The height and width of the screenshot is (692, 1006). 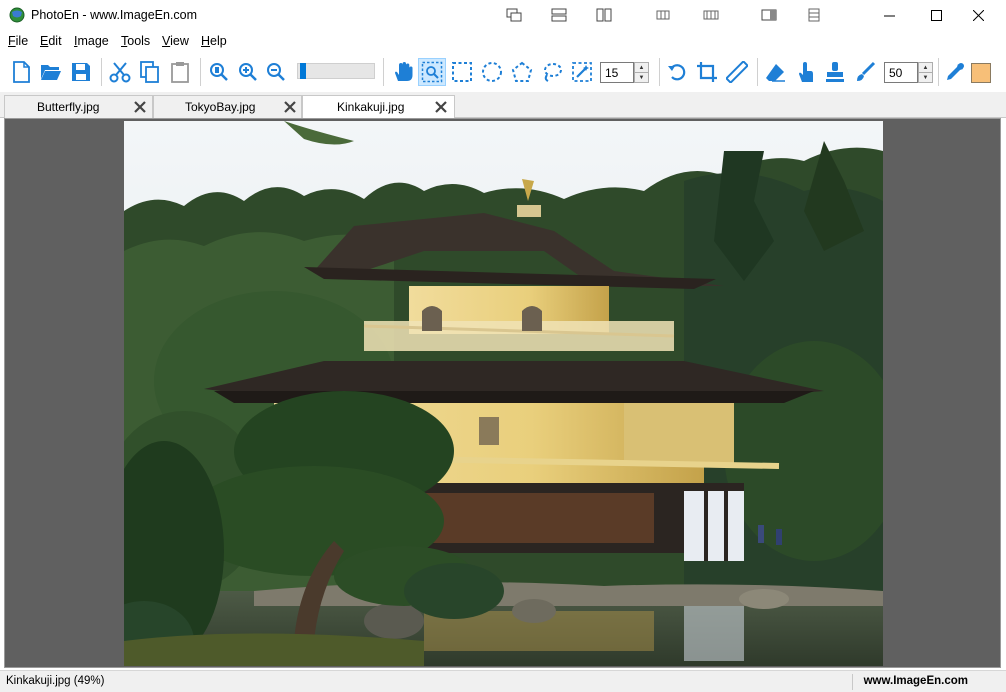 I want to click on magic-wand-button, so click(x=582, y=72).